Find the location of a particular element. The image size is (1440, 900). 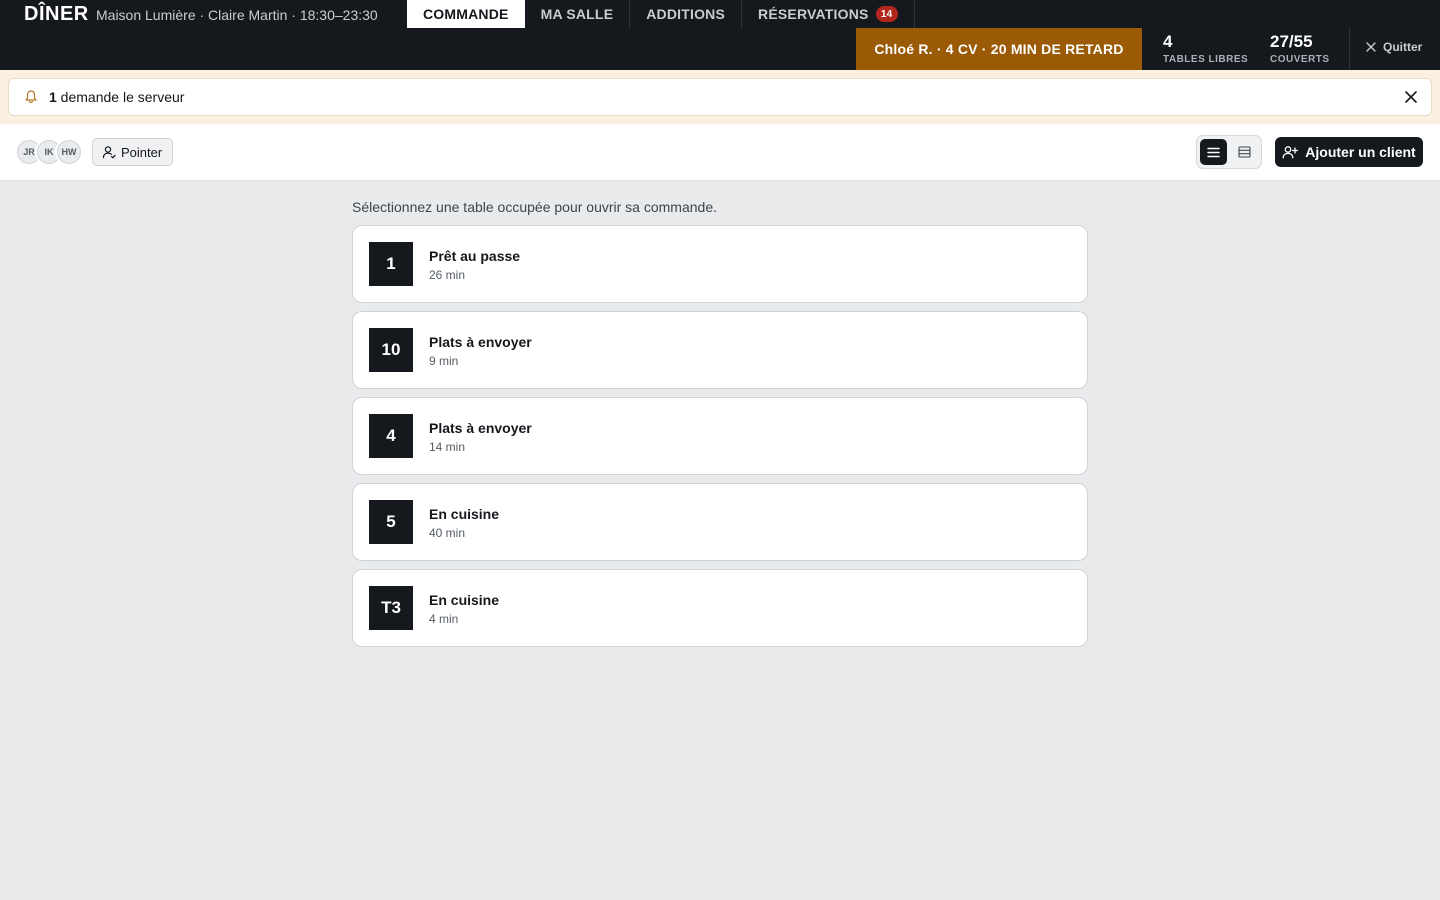

tab-reservations: RÉSERVATIONS 14 is located at coordinates (828, 14).